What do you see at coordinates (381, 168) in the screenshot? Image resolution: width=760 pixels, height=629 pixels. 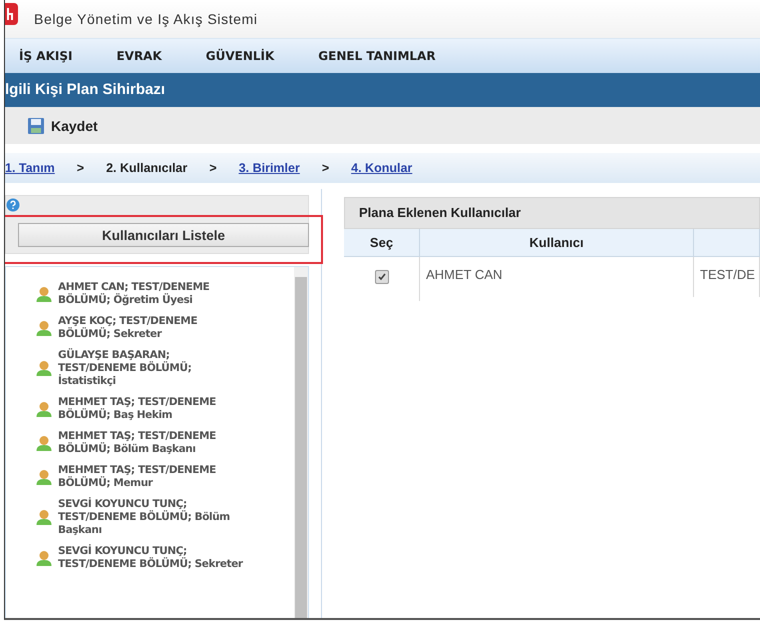 I see `wizard-step: 4. Konular` at bounding box center [381, 168].